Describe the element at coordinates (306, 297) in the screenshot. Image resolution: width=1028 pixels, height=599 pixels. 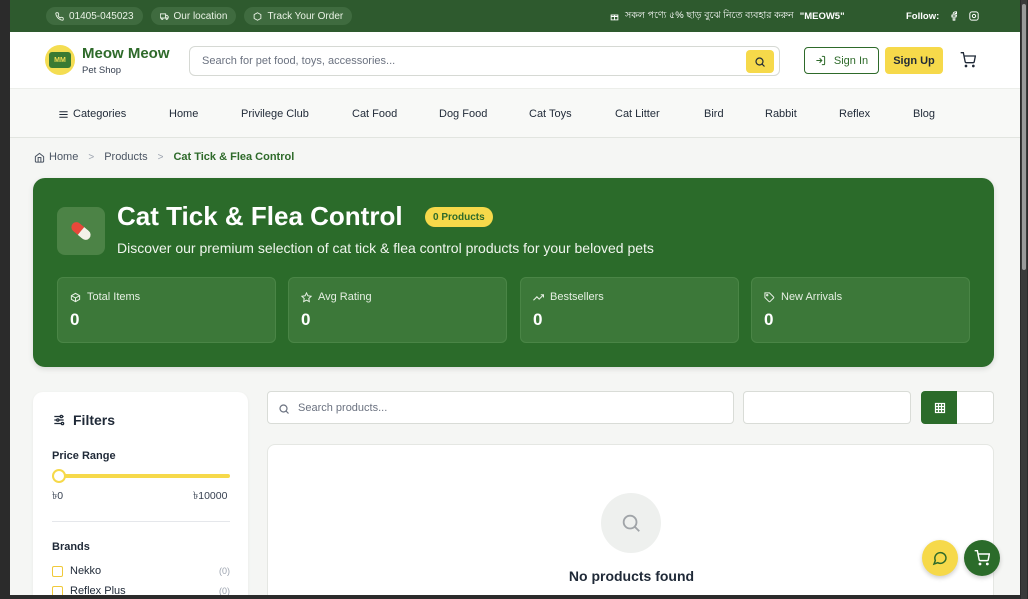
I see `star-icon` at that location.